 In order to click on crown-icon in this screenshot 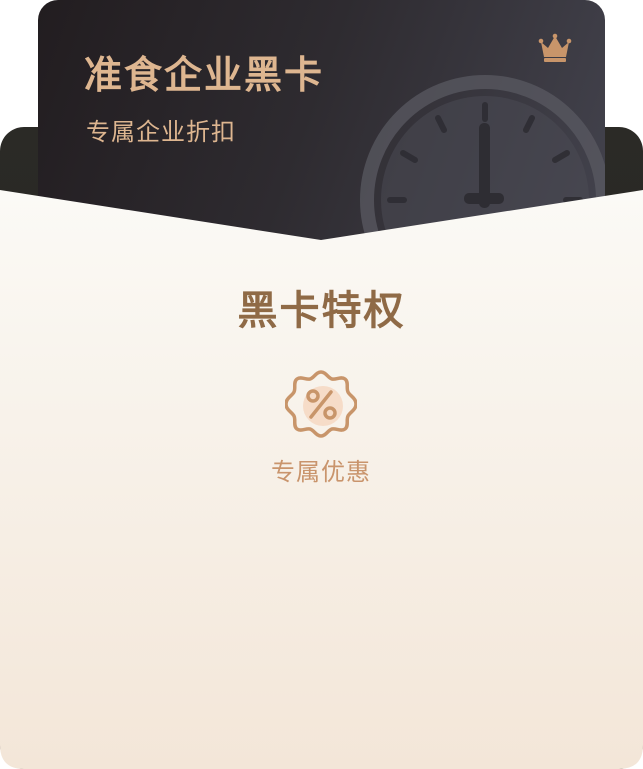, I will do `click(555, 47)`.